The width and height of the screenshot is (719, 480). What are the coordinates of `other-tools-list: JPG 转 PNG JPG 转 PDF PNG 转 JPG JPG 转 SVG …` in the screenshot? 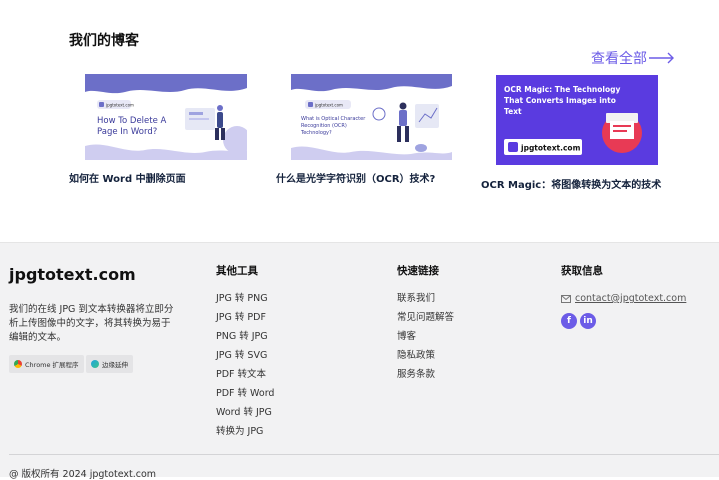 It's located at (245, 368).